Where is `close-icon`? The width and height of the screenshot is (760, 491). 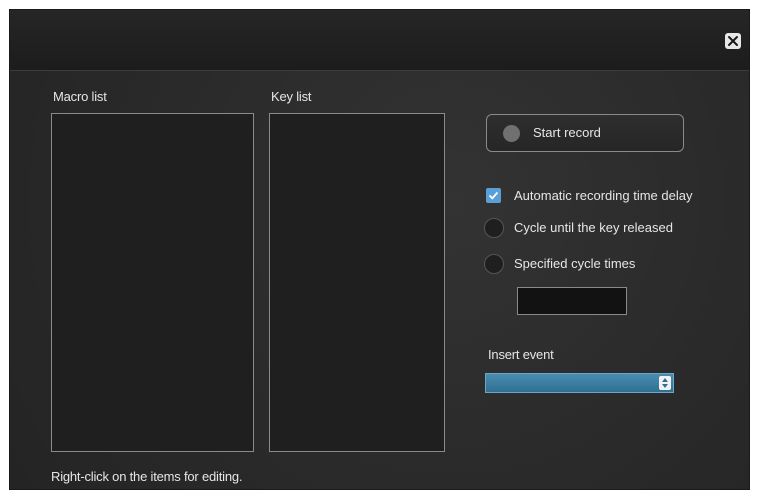 close-icon is located at coordinates (733, 41).